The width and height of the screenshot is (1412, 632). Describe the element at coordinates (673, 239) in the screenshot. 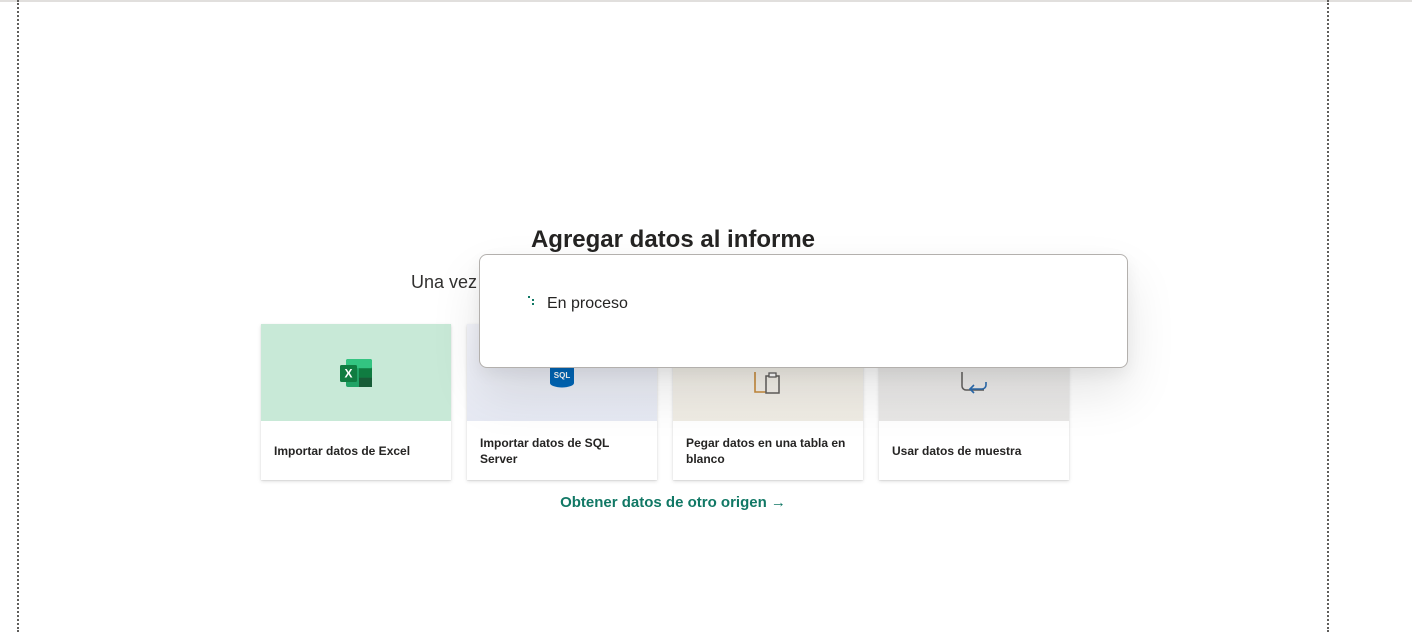

I see `page-title: Agregar datos al informe` at that location.